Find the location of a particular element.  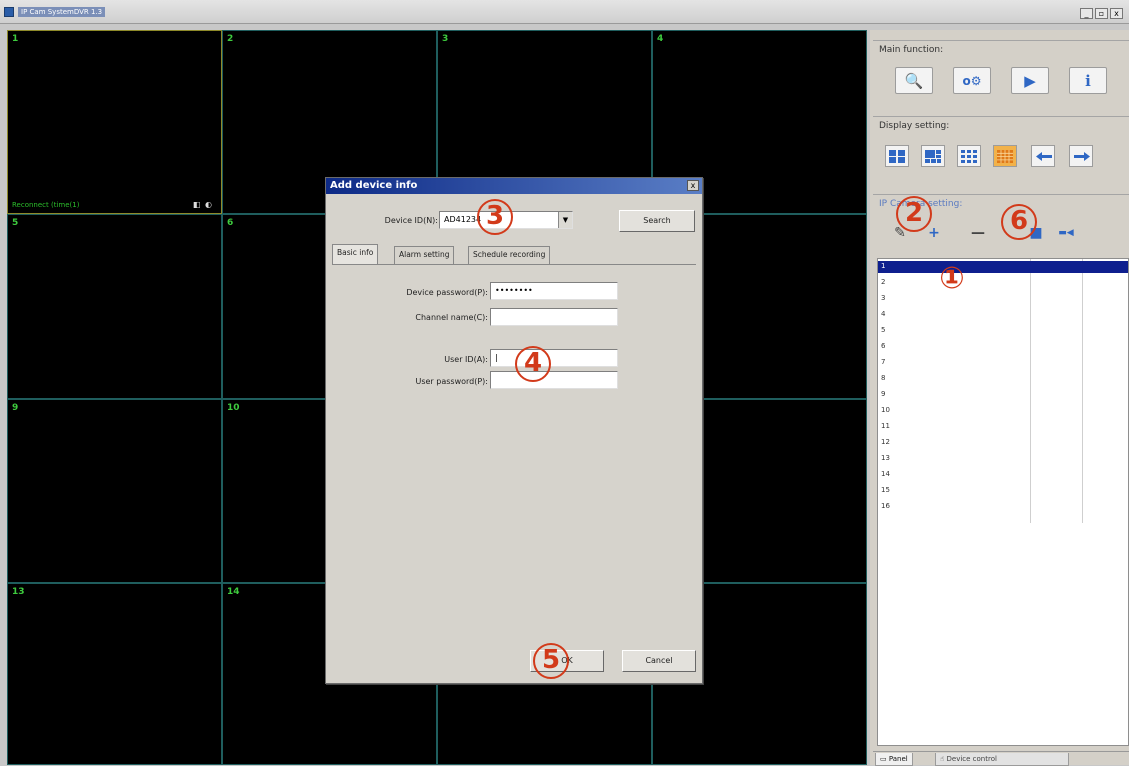

maximize-button: ▫ is located at coordinates (1101, 13).